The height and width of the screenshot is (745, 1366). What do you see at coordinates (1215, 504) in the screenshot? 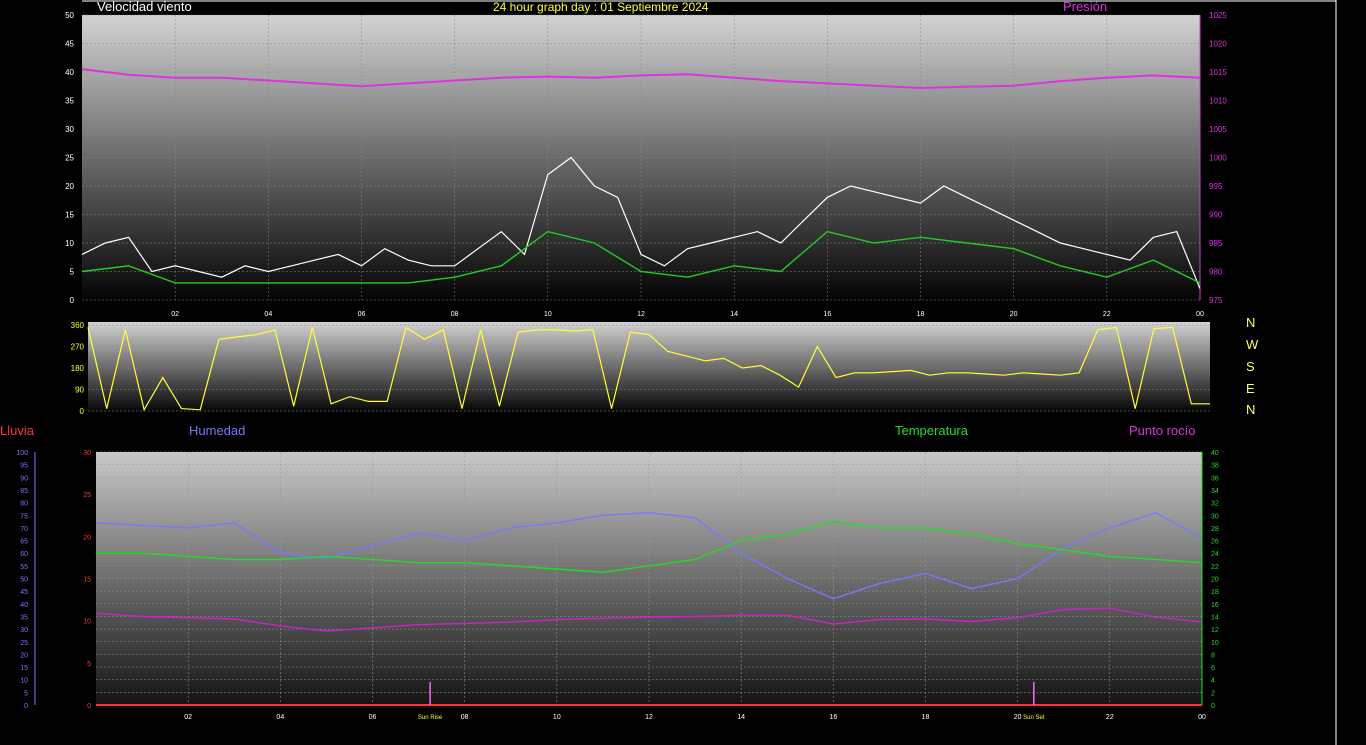
I see `temperature-y-tick-label: 32` at bounding box center [1215, 504].